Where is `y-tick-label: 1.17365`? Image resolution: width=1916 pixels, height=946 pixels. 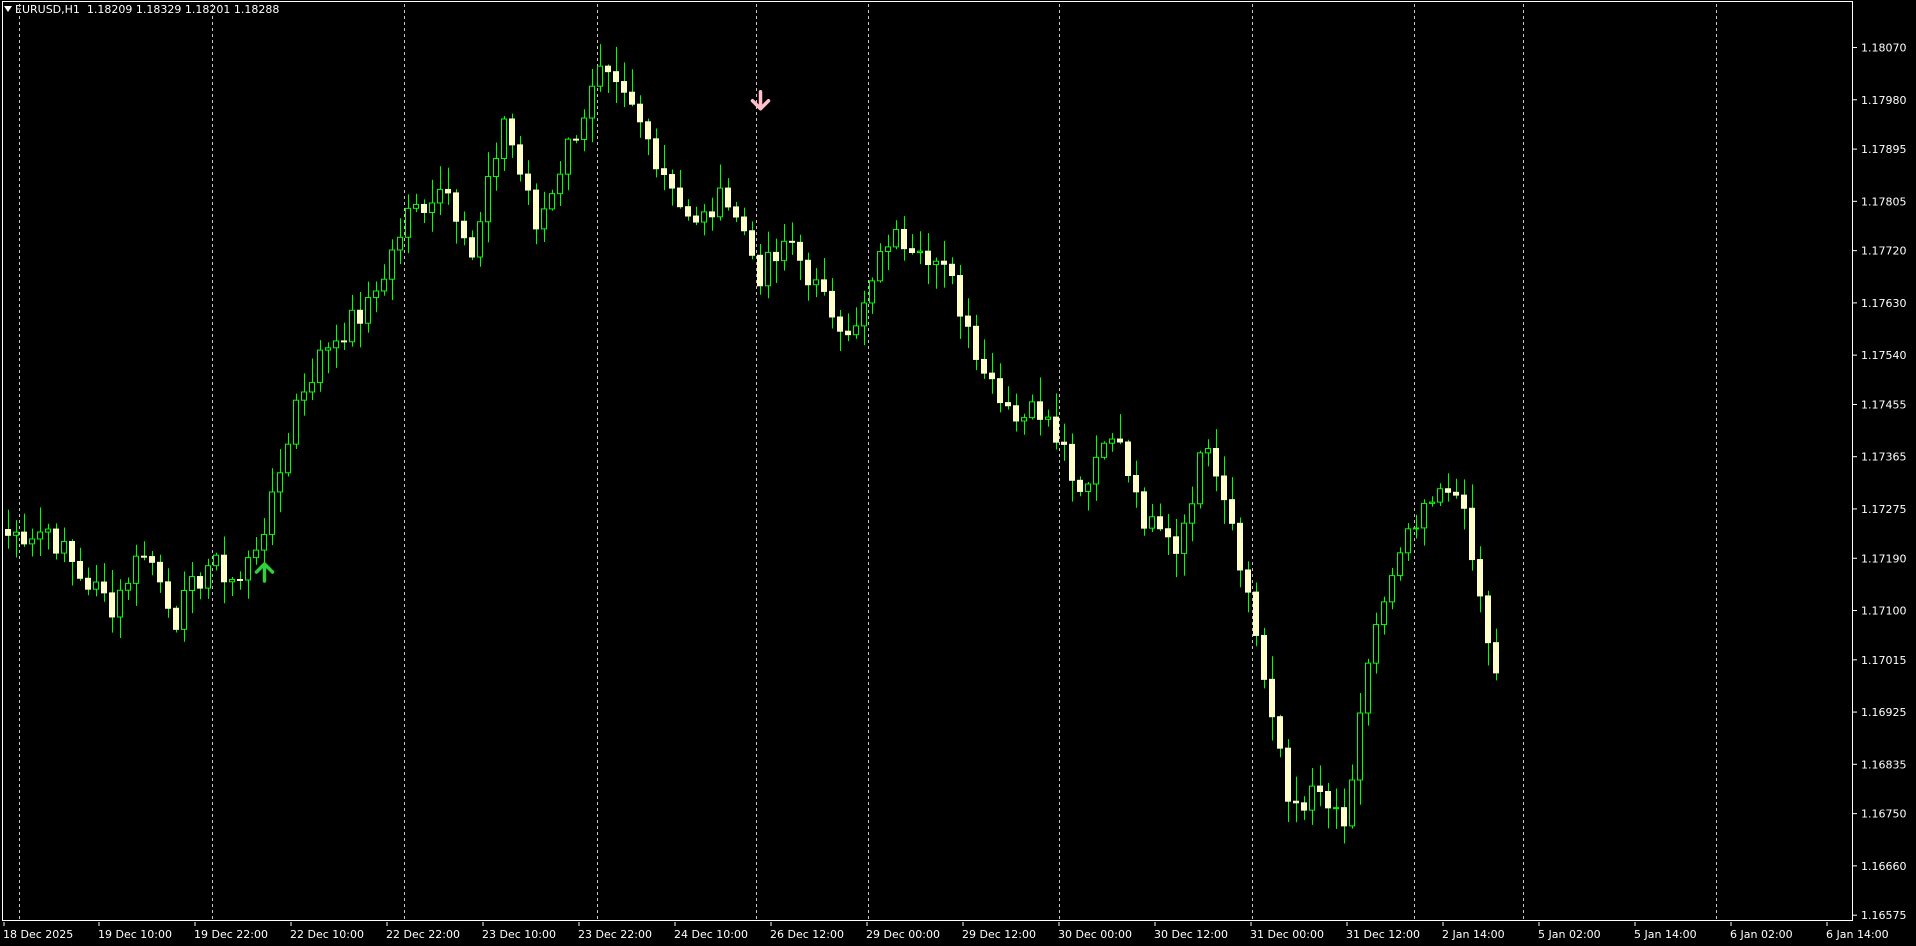
y-tick-label: 1.17365 is located at coordinates (1884, 457).